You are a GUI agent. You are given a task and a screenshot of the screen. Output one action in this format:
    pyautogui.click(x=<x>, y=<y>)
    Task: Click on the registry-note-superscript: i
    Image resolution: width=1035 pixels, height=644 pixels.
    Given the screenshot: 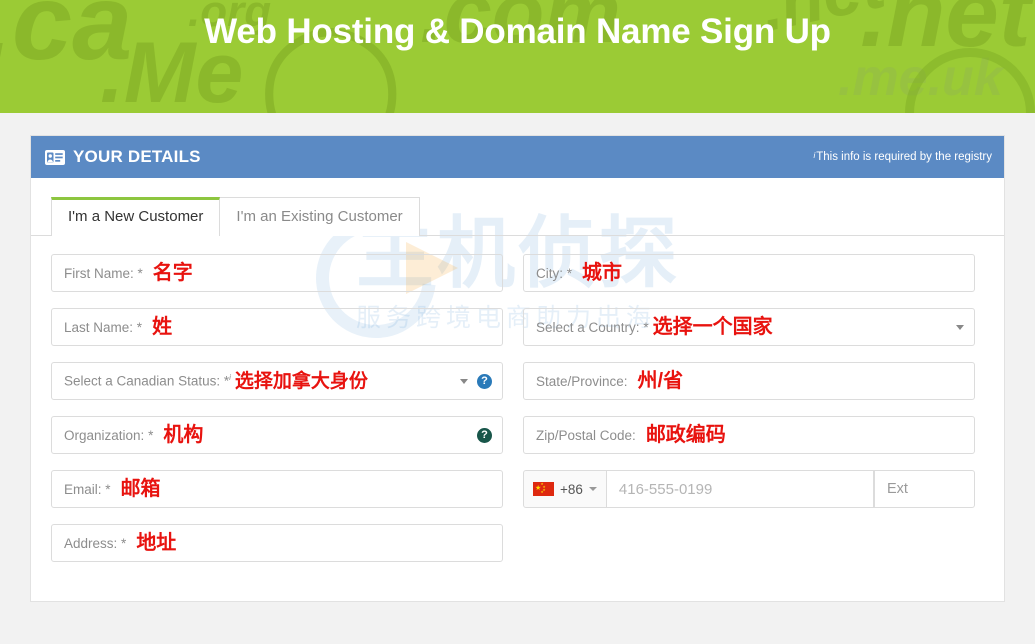 What is the action you would take?
    pyautogui.click(x=814, y=155)
    